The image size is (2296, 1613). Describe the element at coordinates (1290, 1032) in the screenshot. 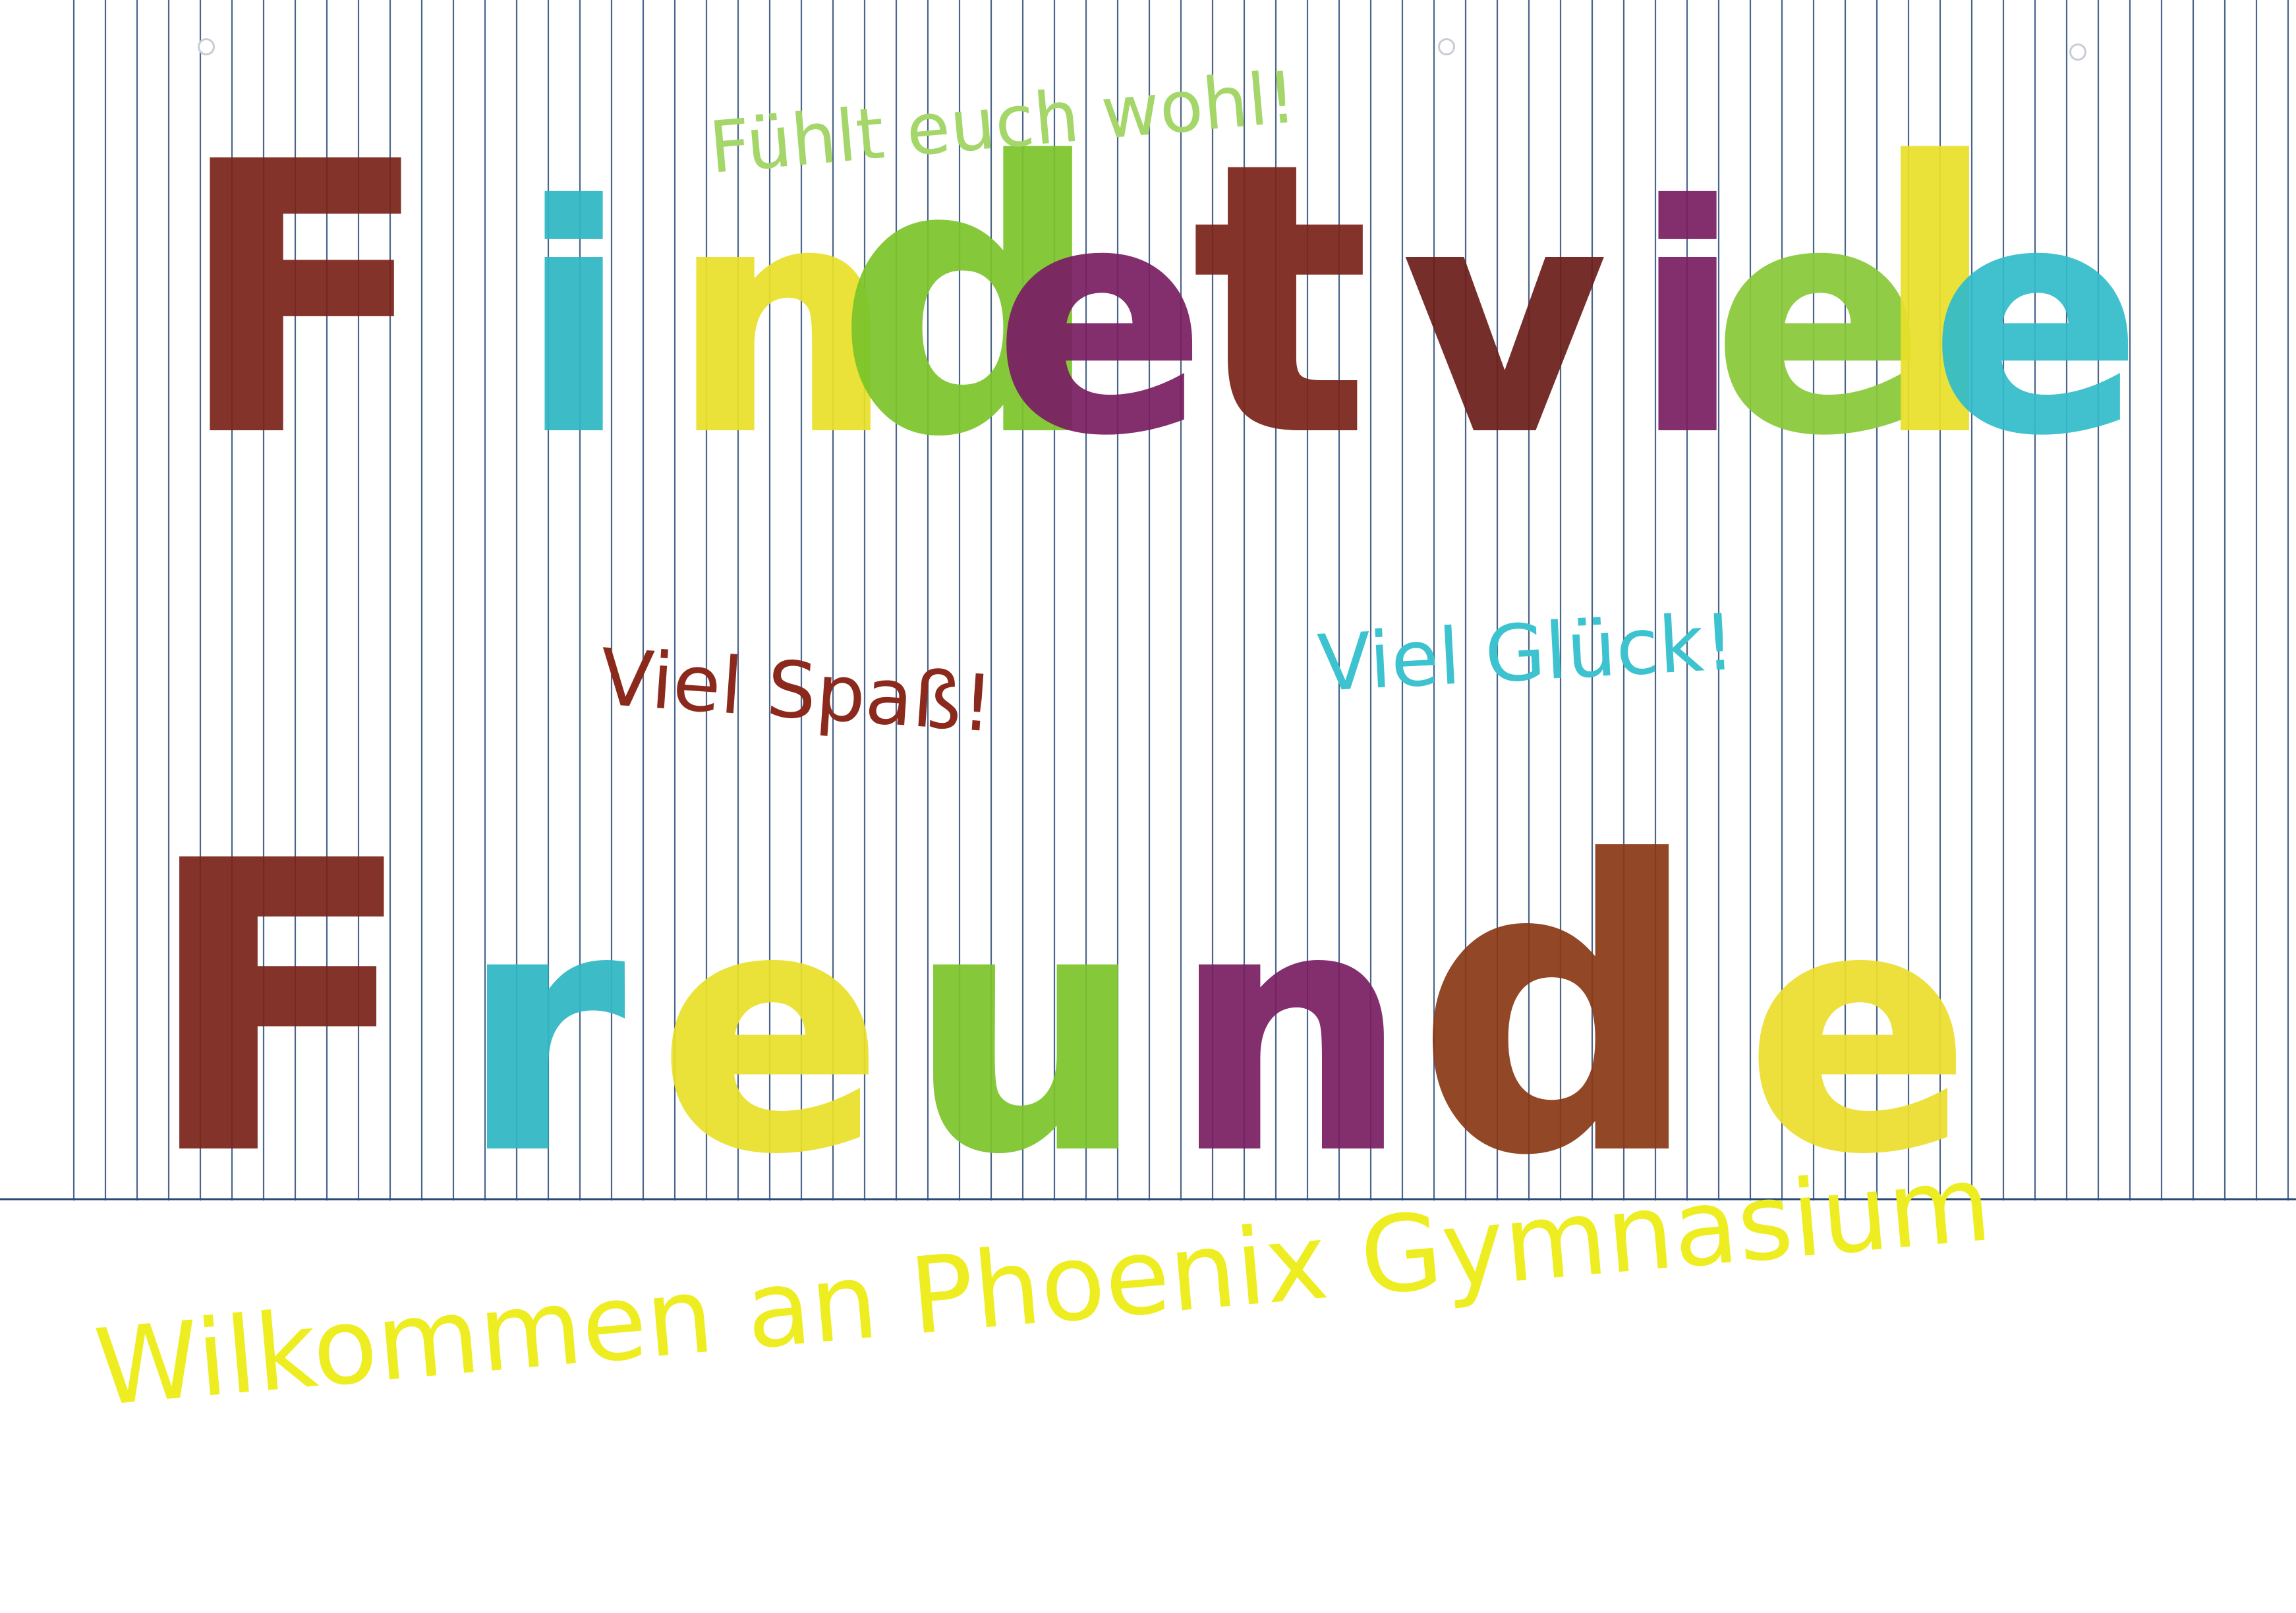

I see `headline-letter: n` at that location.